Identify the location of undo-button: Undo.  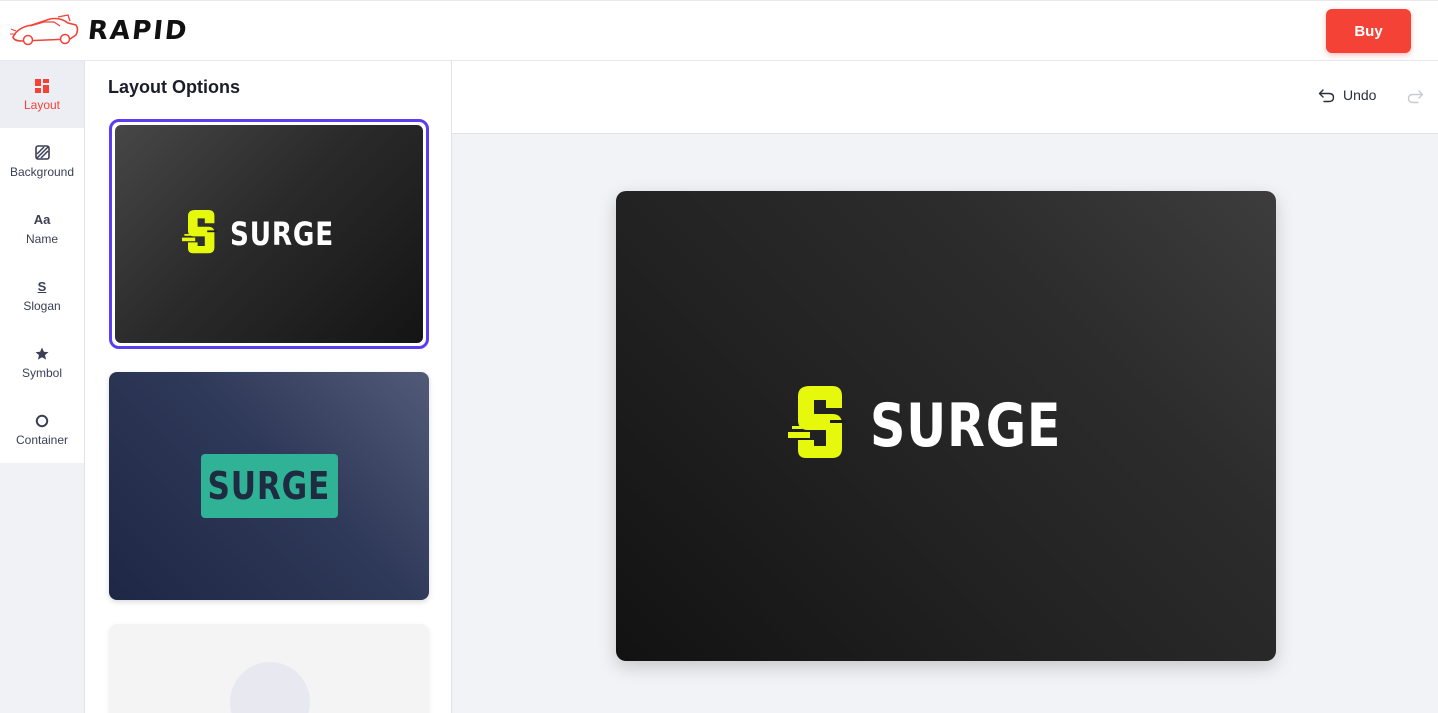
(1347, 95).